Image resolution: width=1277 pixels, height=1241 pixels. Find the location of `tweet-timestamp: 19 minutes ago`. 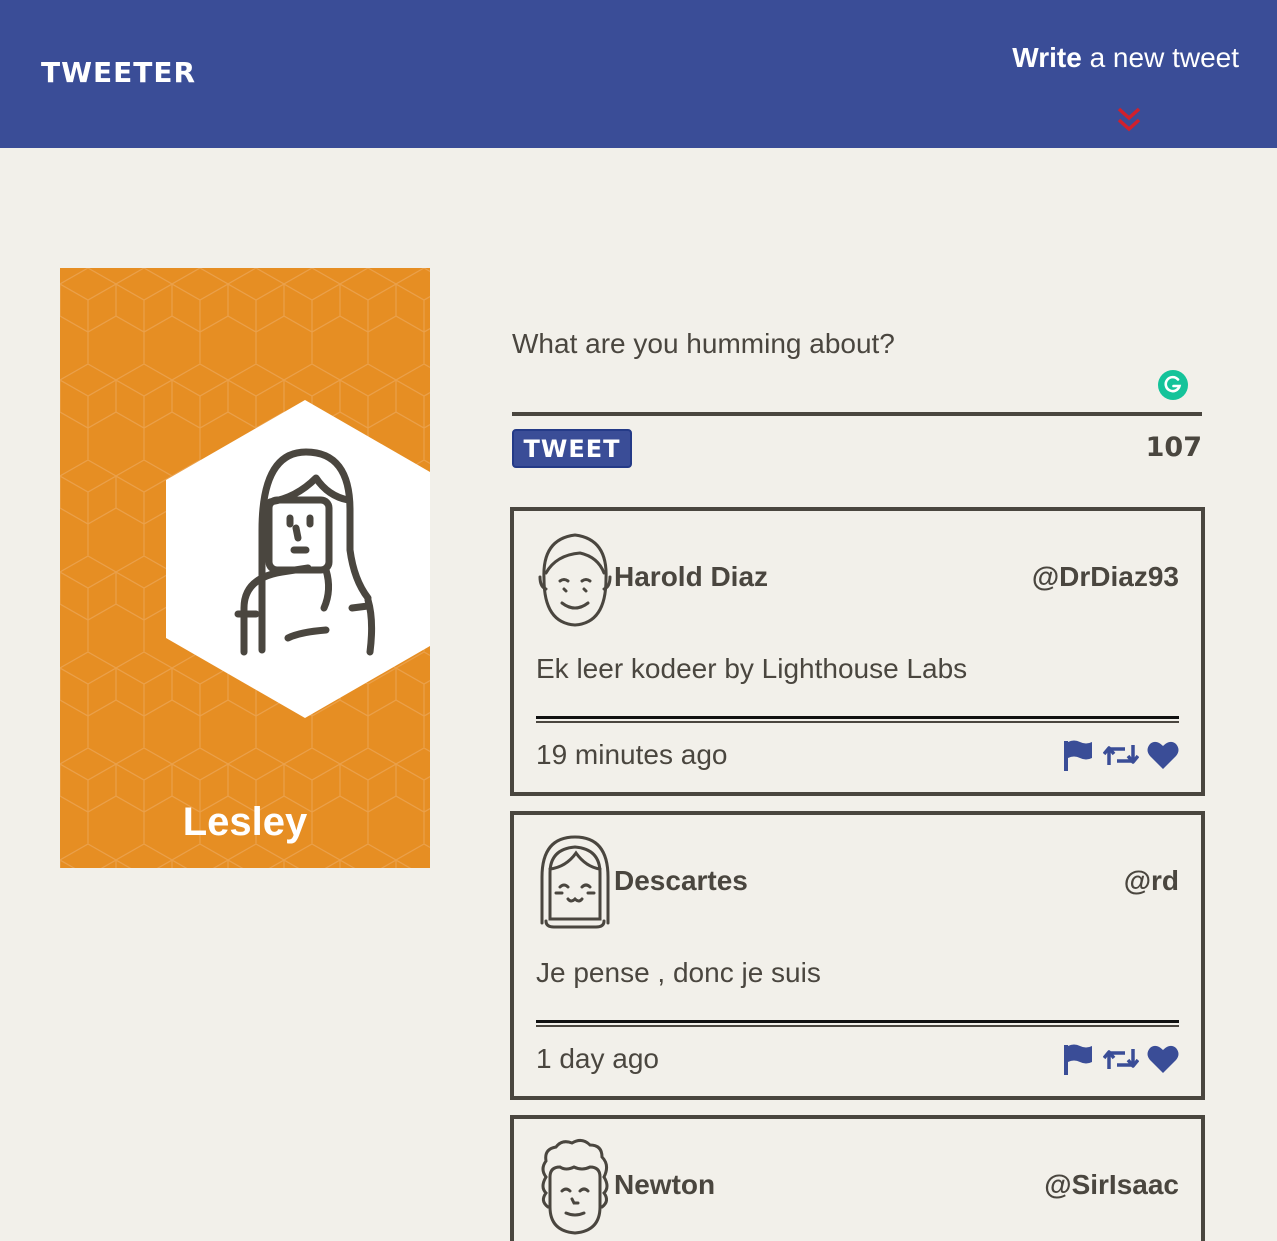

tweet-timestamp: 19 minutes ago is located at coordinates (632, 754).